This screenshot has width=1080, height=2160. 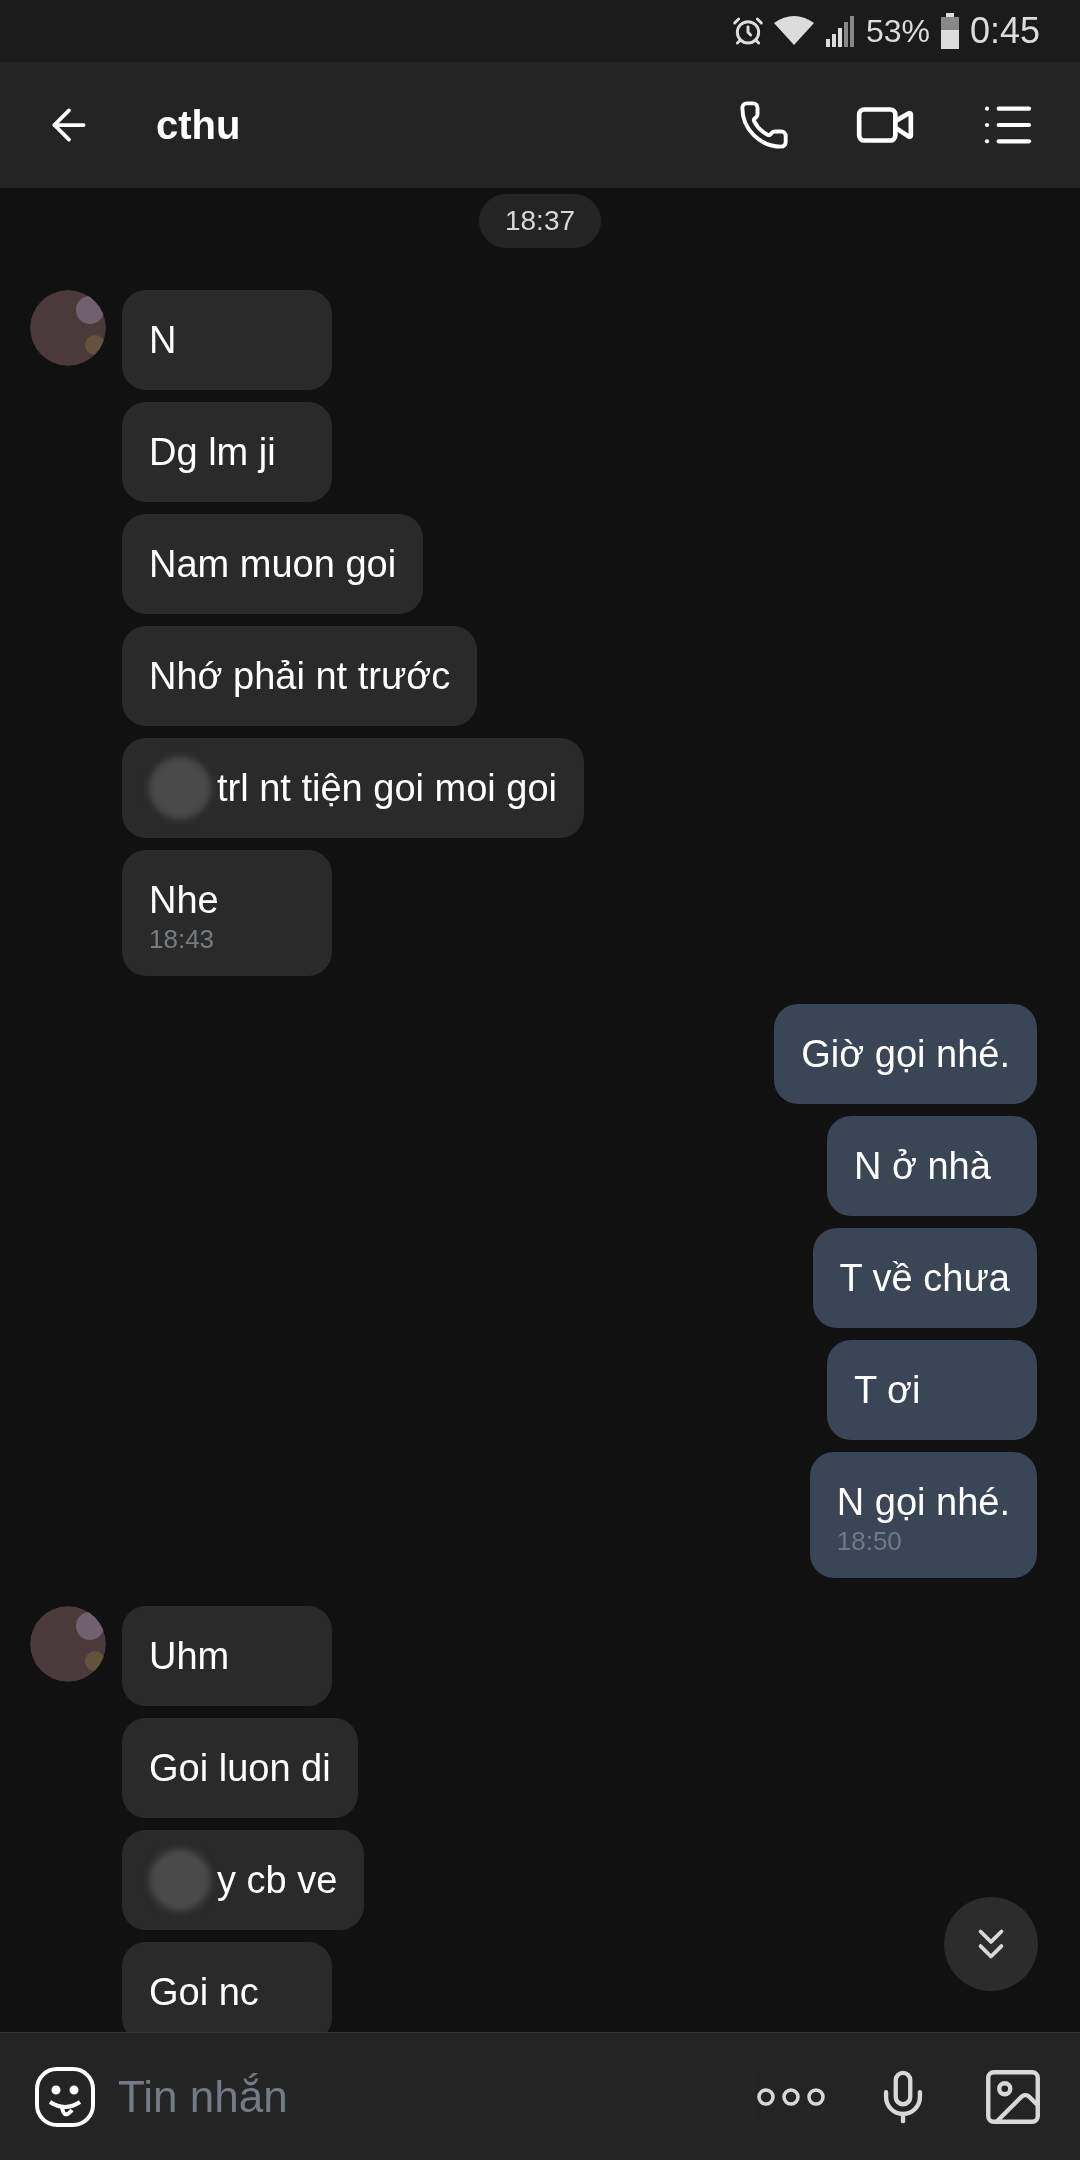 I want to click on more-button, so click(x=791, y=2096).